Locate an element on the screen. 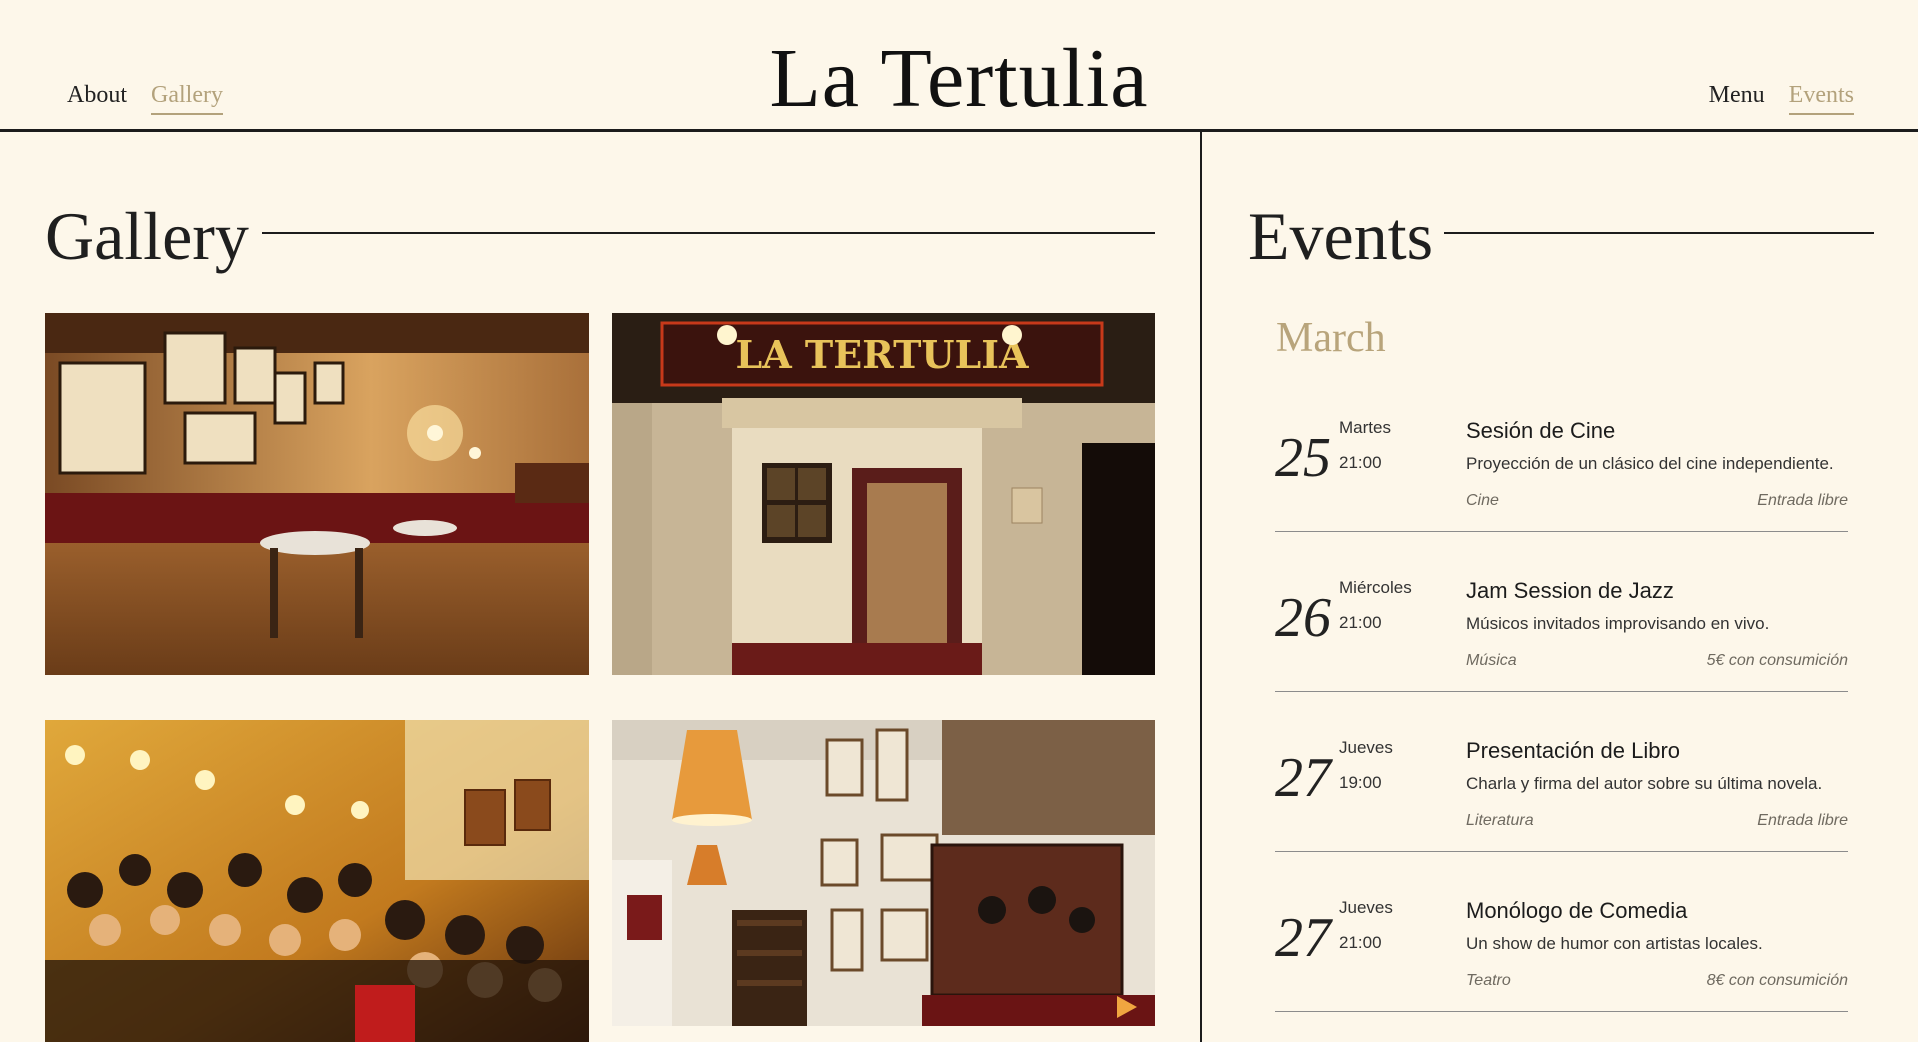  events-title-rule is located at coordinates (1659, 233).